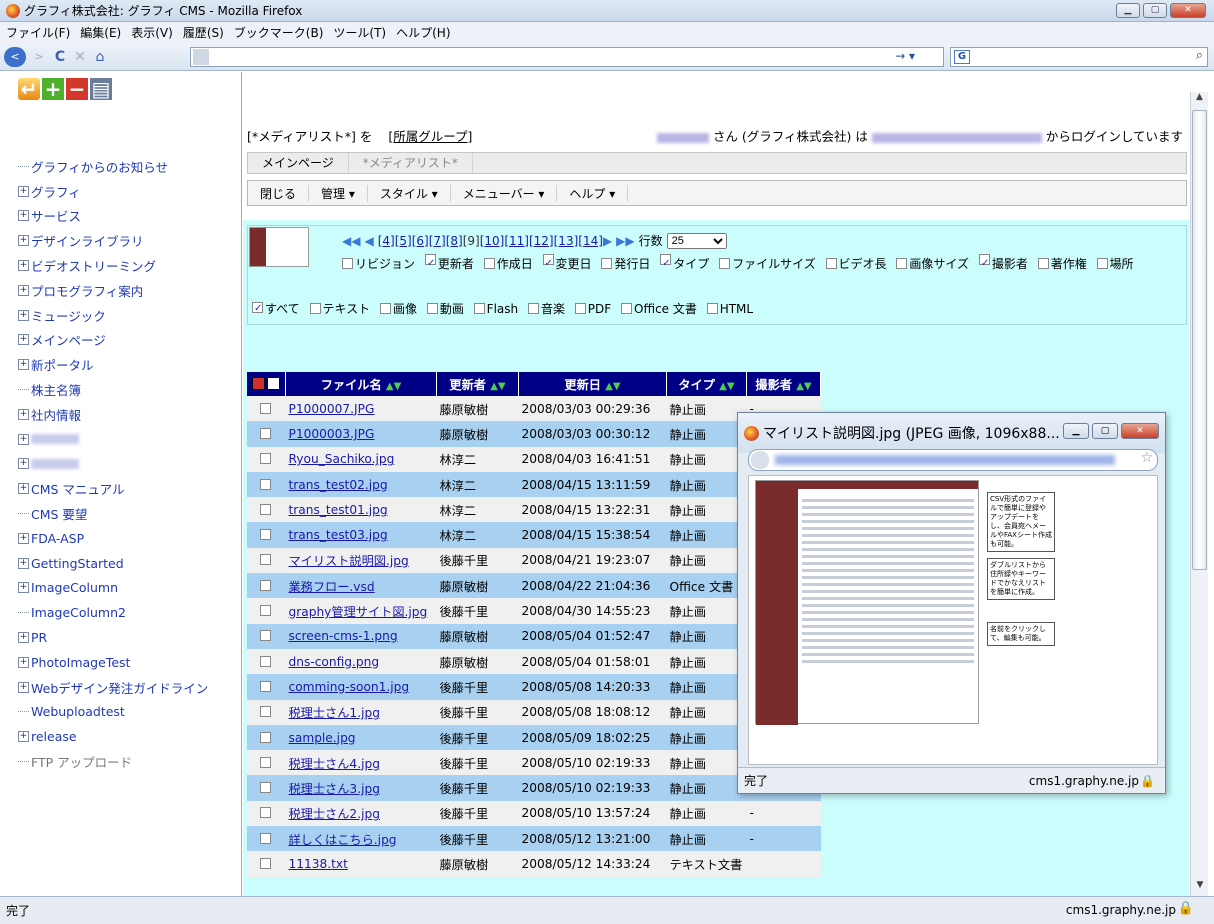 This screenshot has height=924, width=1214. What do you see at coordinates (113, 389) in the screenshot?
I see `sidebar-item: 株主名簿` at bounding box center [113, 389].